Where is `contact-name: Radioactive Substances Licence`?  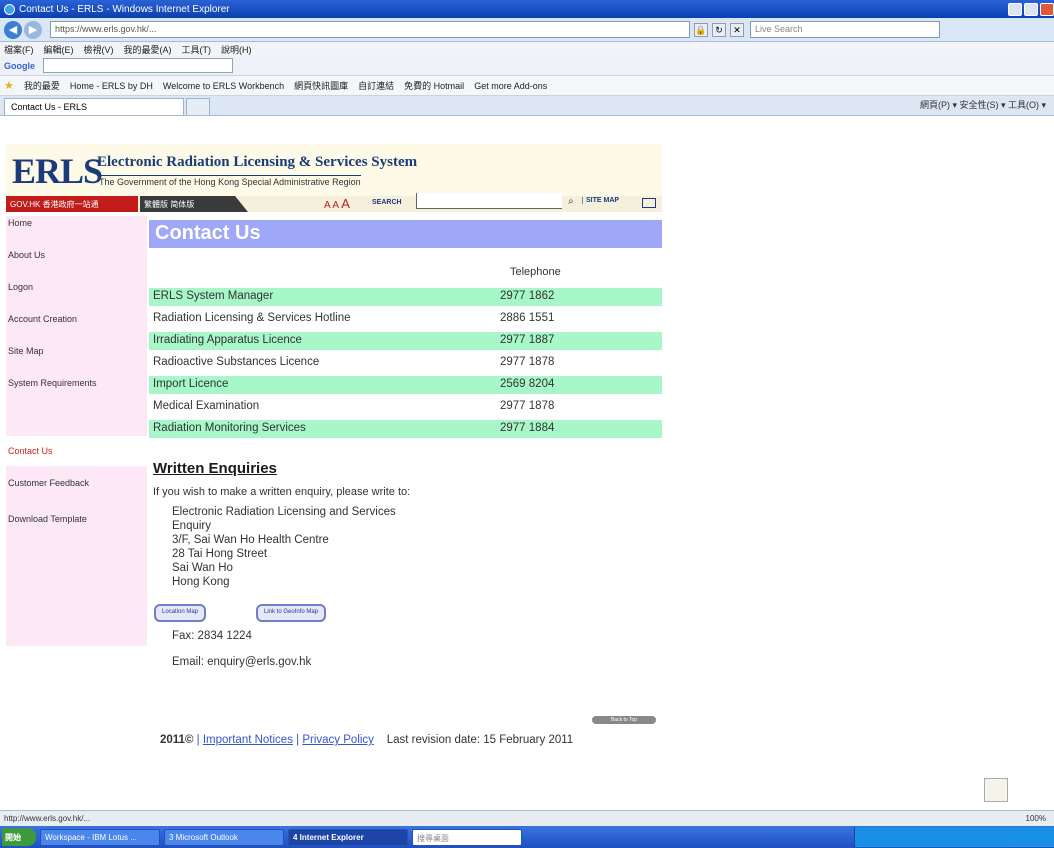 contact-name: Radioactive Substances Licence is located at coordinates (236, 362).